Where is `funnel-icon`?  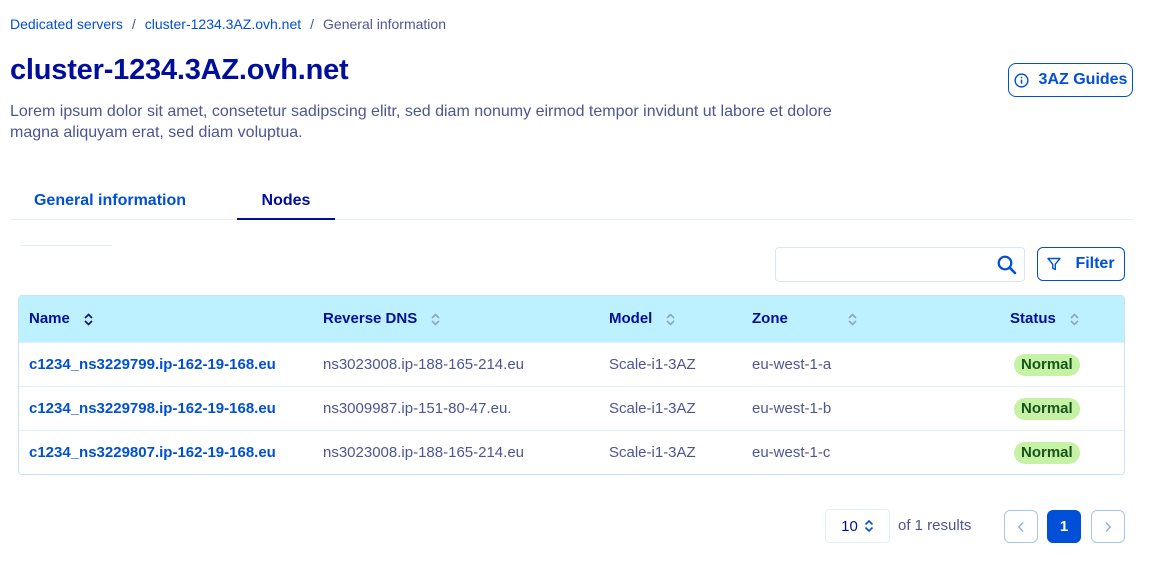 funnel-icon is located at coordinates (1054, 264).